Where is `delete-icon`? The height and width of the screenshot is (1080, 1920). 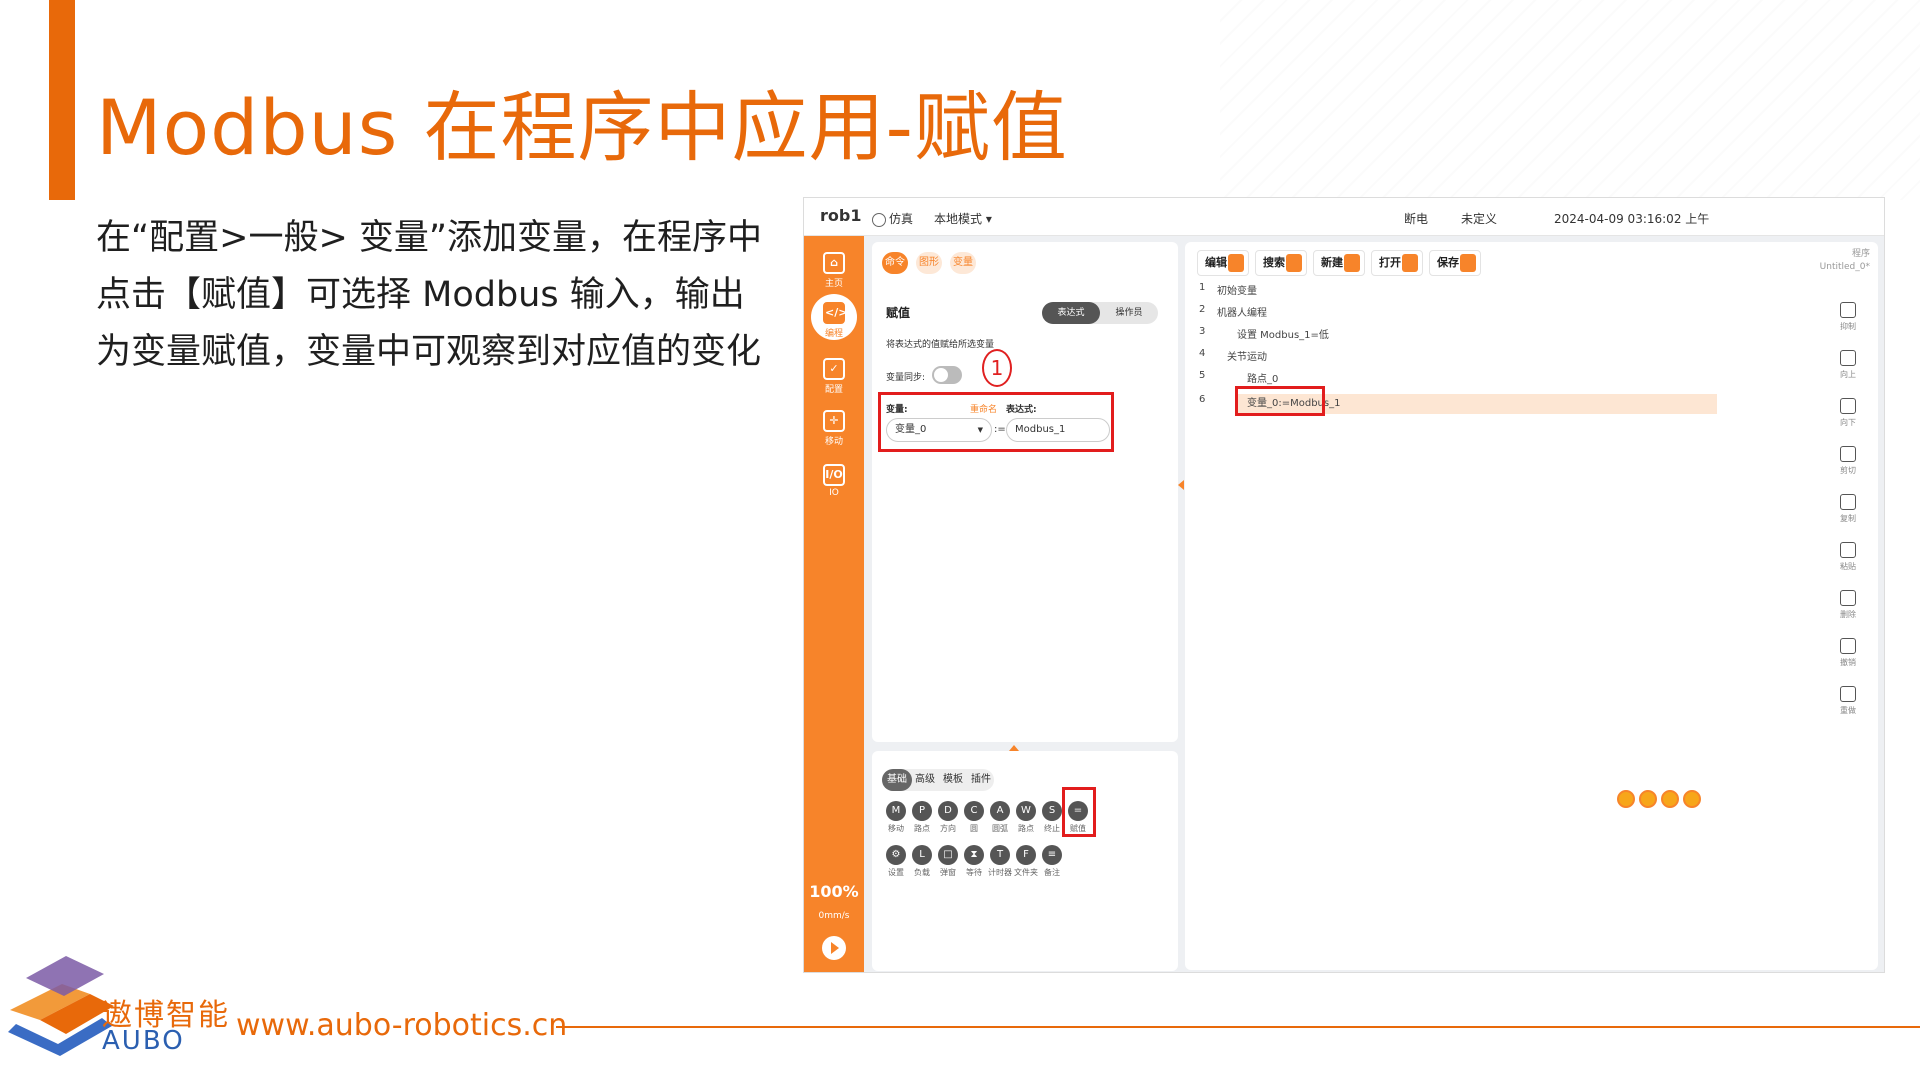 delete-icon is located at coordinates (1848, 598).